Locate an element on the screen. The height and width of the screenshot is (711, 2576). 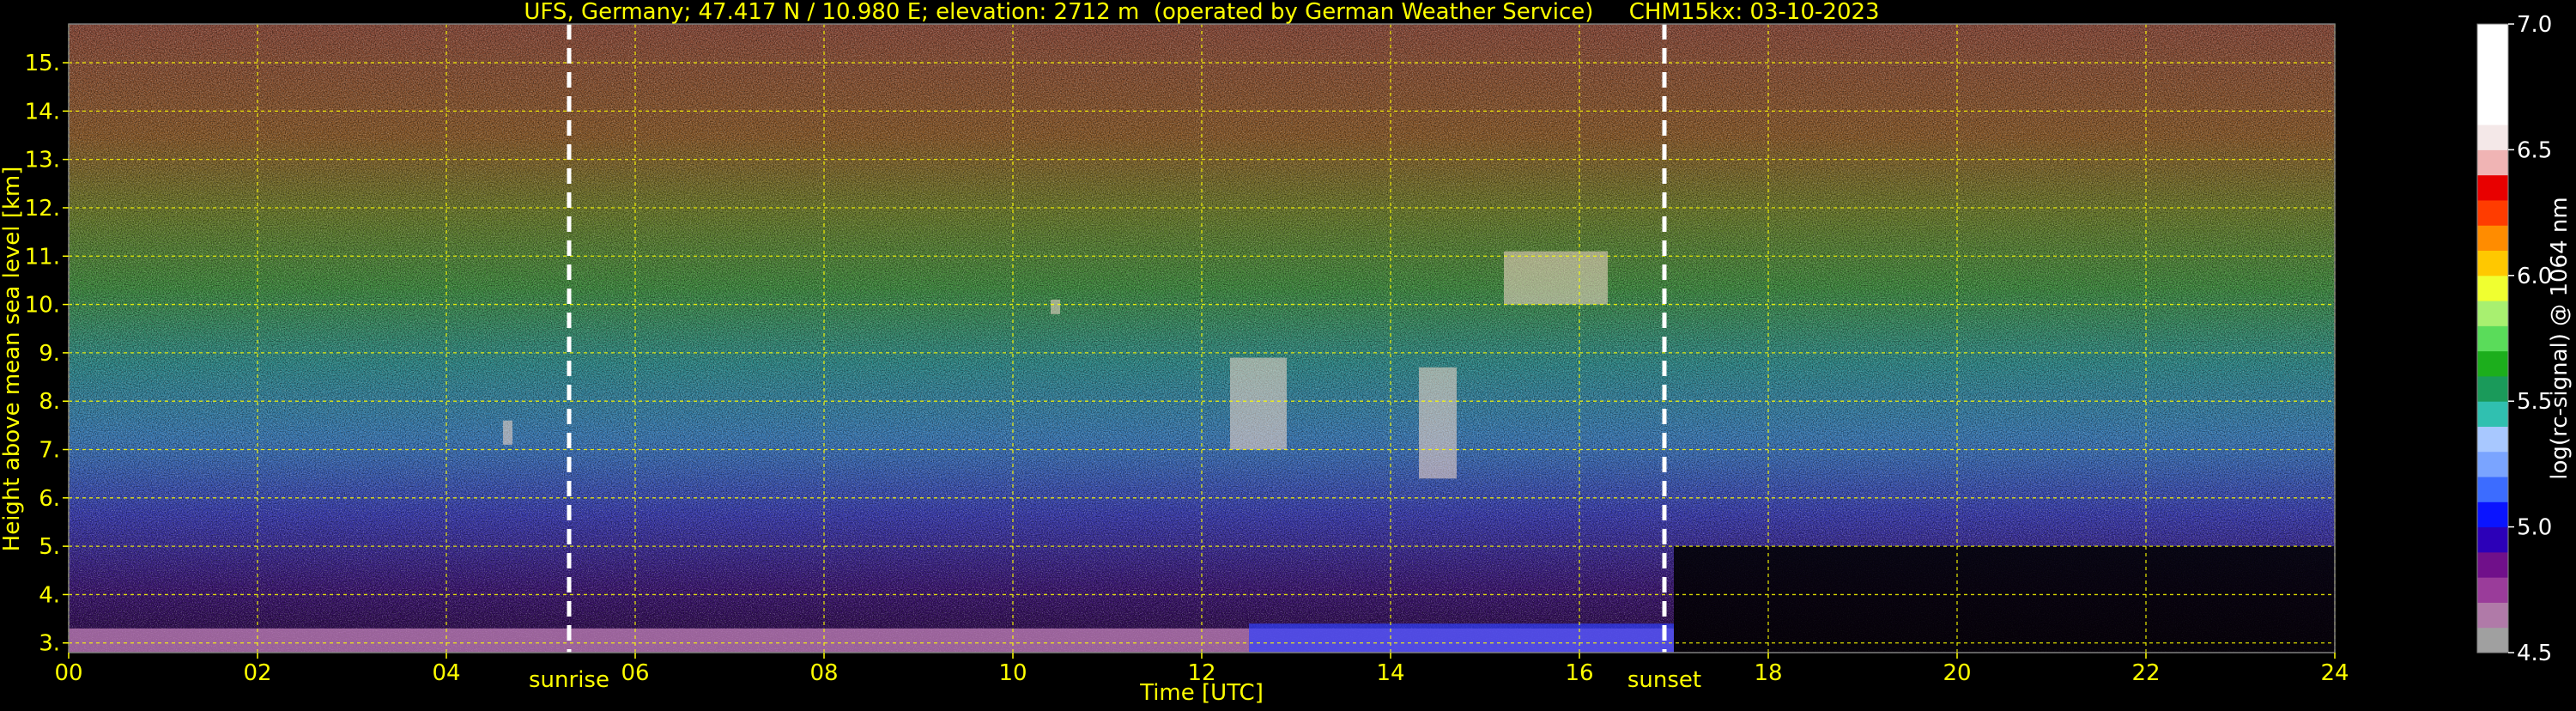
y-tick-label-8: 11. is located at coordinates (42, 257).